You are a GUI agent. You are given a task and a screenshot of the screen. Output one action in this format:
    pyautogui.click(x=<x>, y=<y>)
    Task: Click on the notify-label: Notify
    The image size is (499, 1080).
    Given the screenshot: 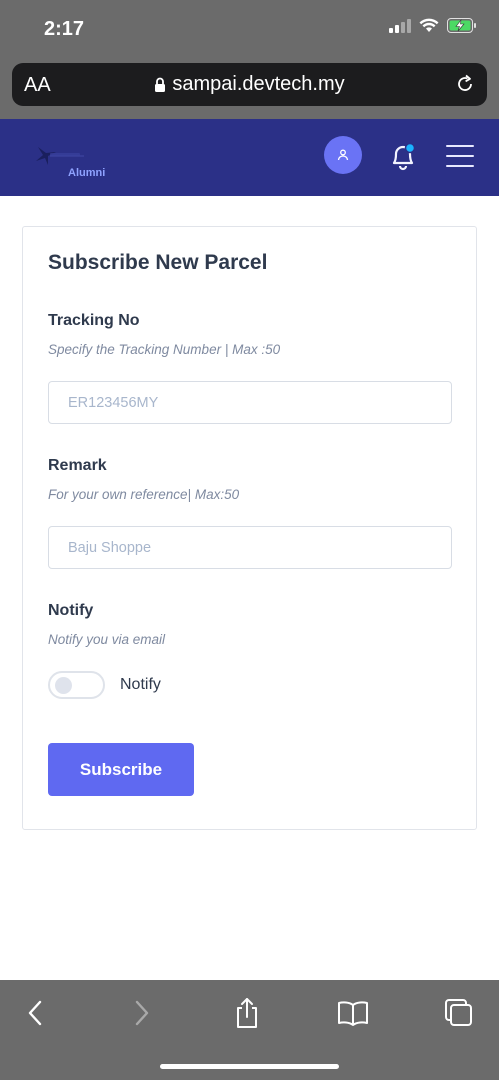 What is the action you would take?
    pyautogui.click(x=71, y=610)
    